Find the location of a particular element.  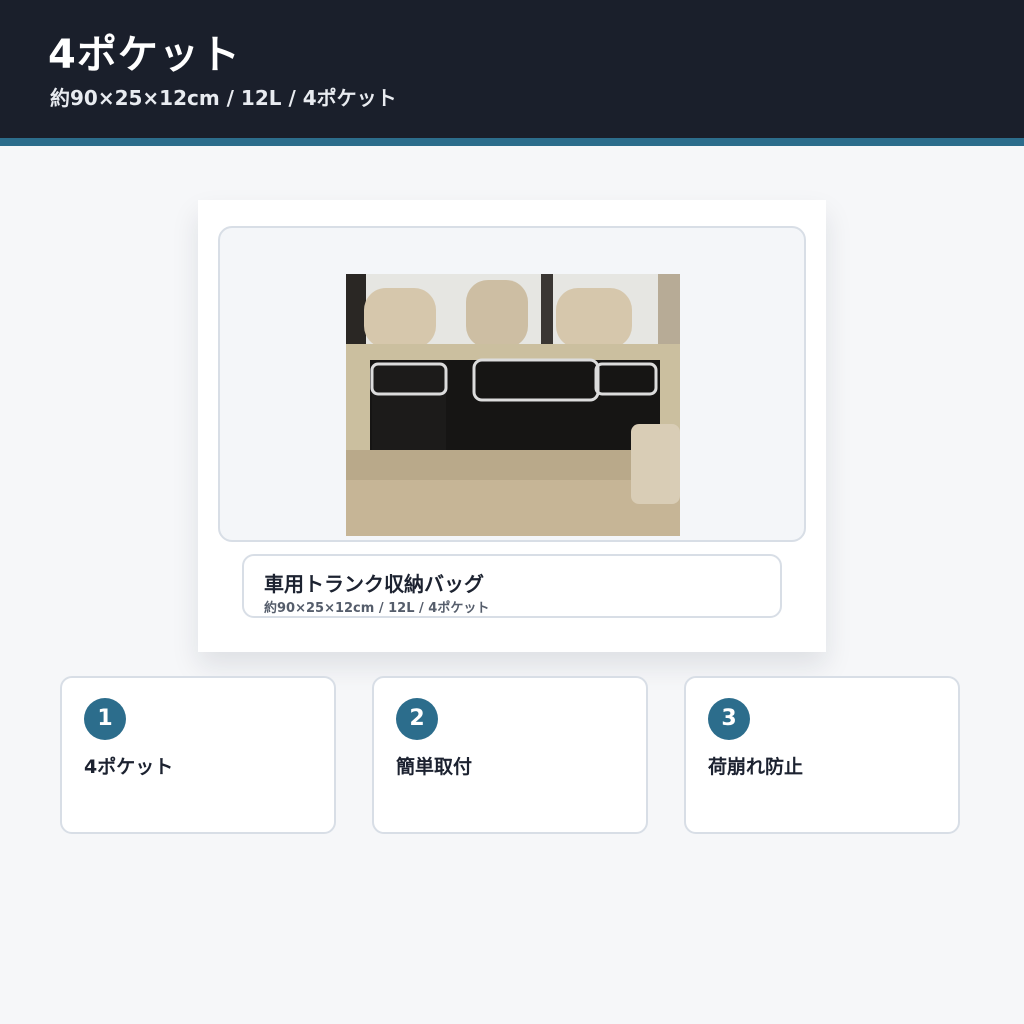

product-name: 車用トランク収納バッグ is located at coordinates (374, 584).